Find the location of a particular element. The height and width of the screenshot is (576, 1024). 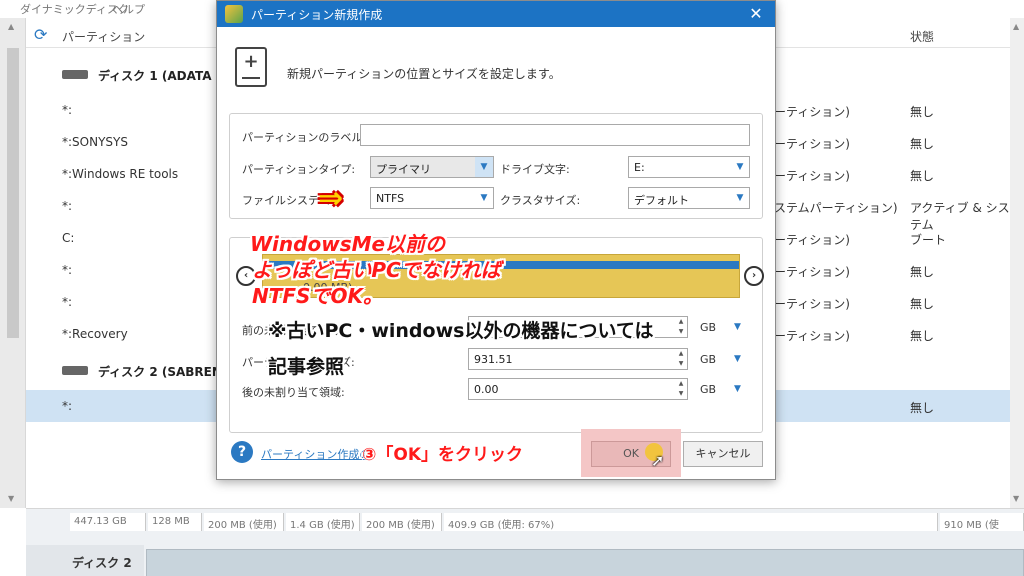

before-unallocated-unit: GB is located at coordinates (708, 327).